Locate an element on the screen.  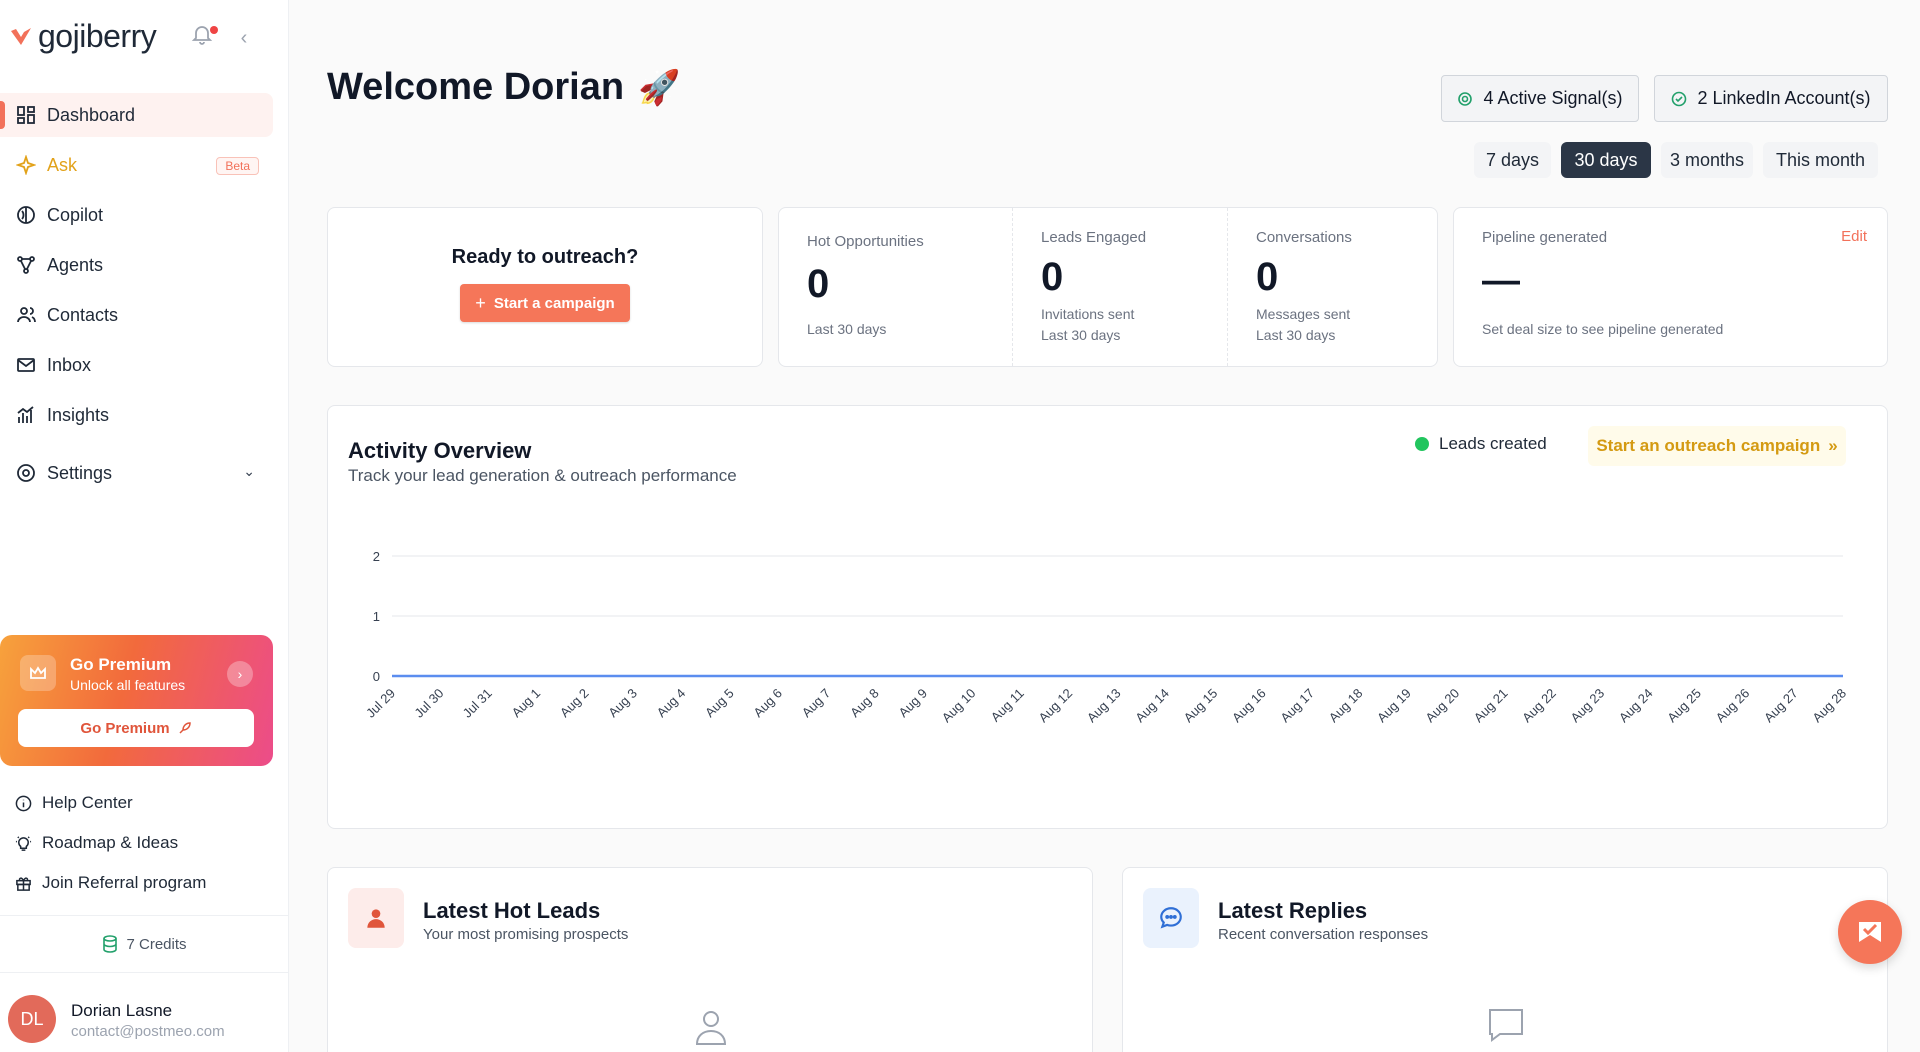
nav-item-settings: Settings ⌄ is located at coordinates (136, 473).